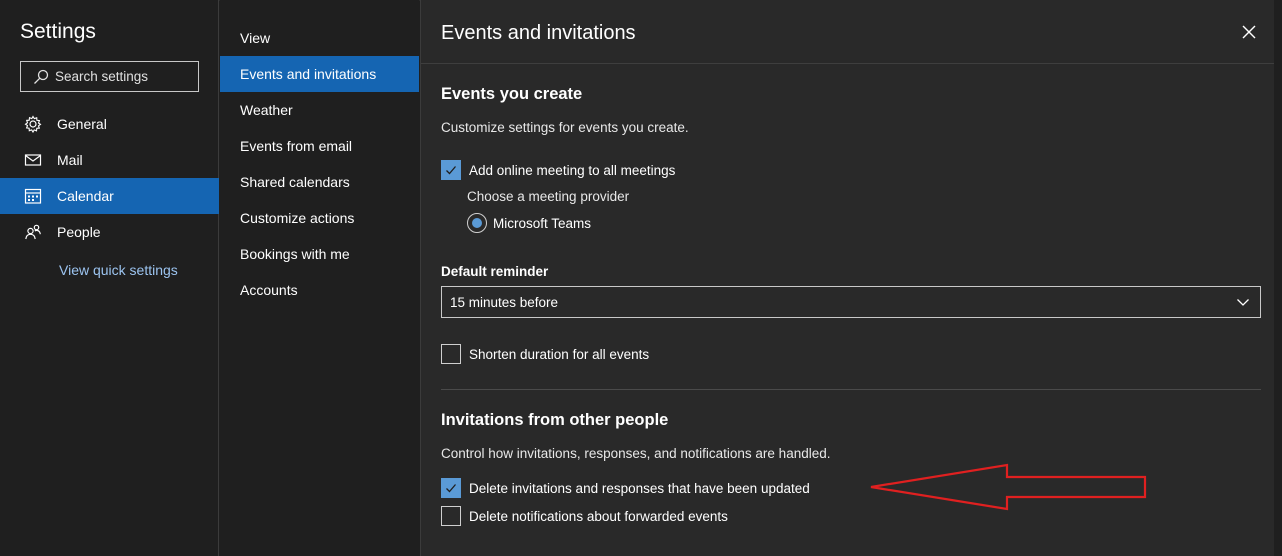 This screenshot has width=1282, height=556. Describe the element at coordinates (319, 254) in the screenshot. I see `subcategory-bookings-with-me: Bookings with me` at that location.